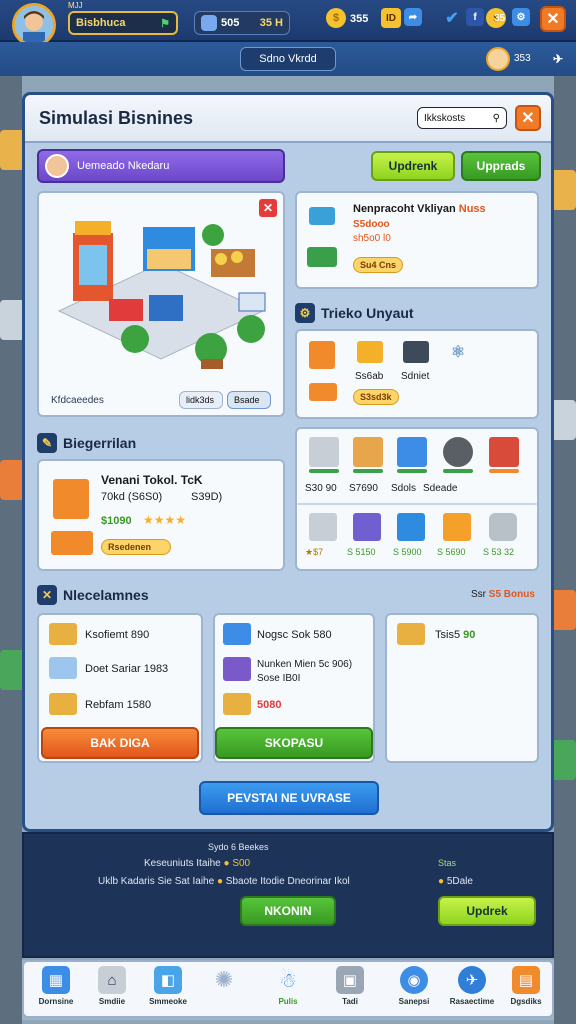  What do you see at coordinates (496, 118) in the screenshot?
I see `search-icon: ⚲` at bounding box center [496, 118].